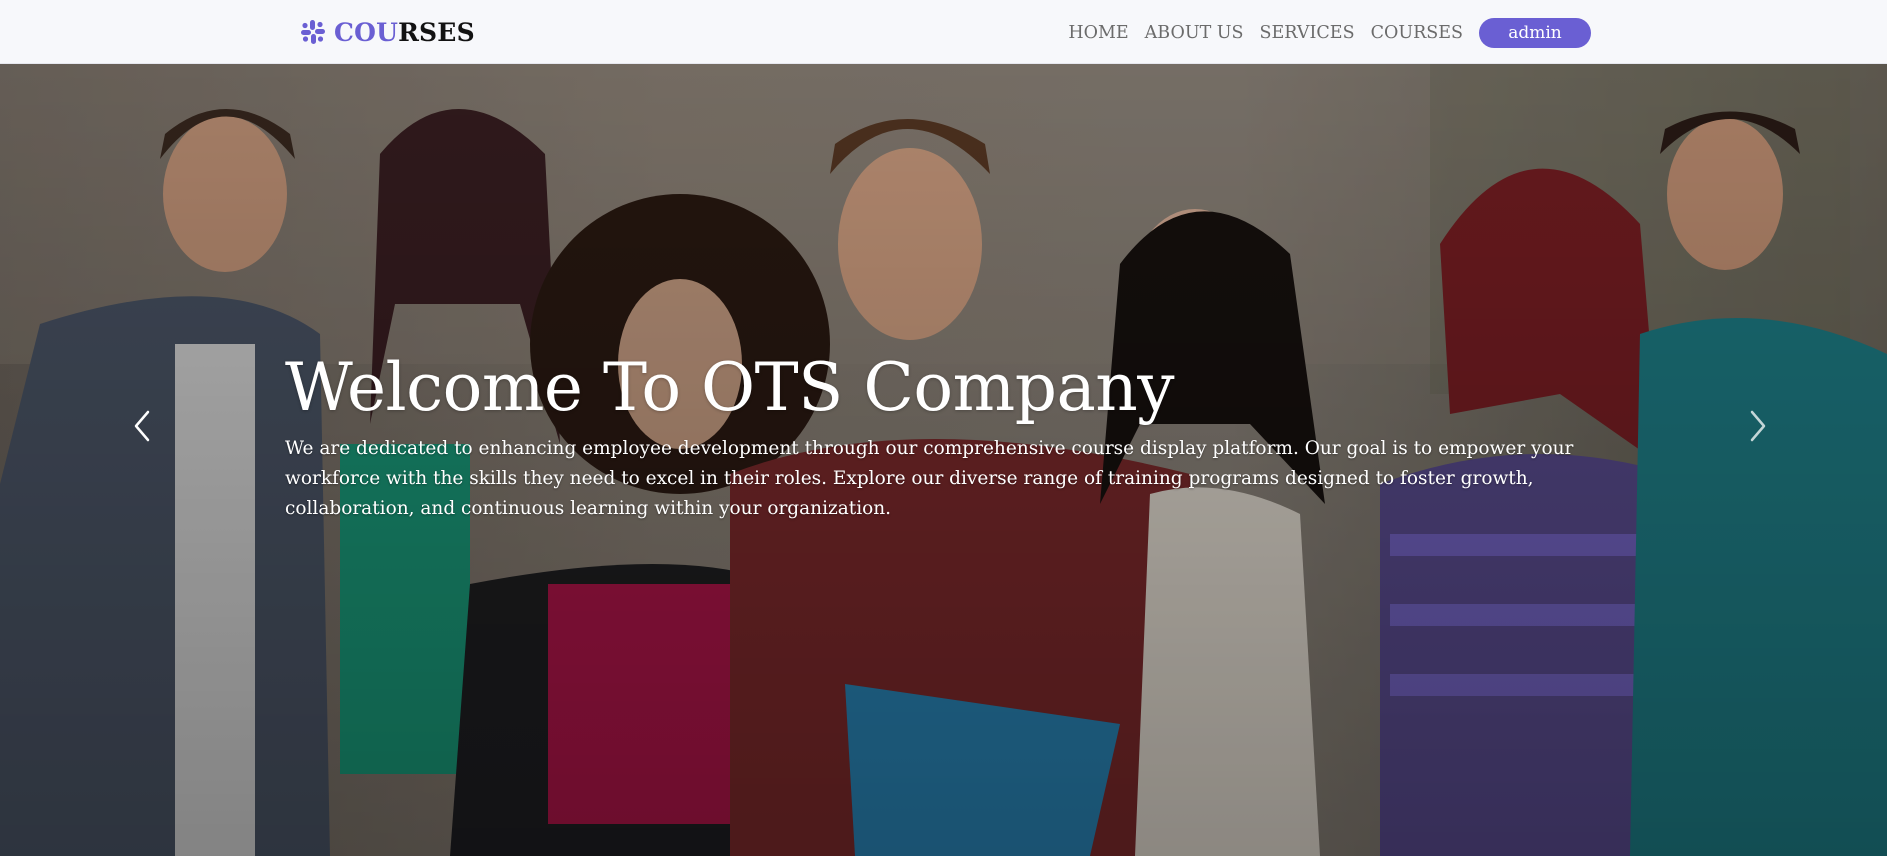  Describe the element at coordinates (1417, 33) in the screenshot. I see `nav-courses: COURSES` at that location.